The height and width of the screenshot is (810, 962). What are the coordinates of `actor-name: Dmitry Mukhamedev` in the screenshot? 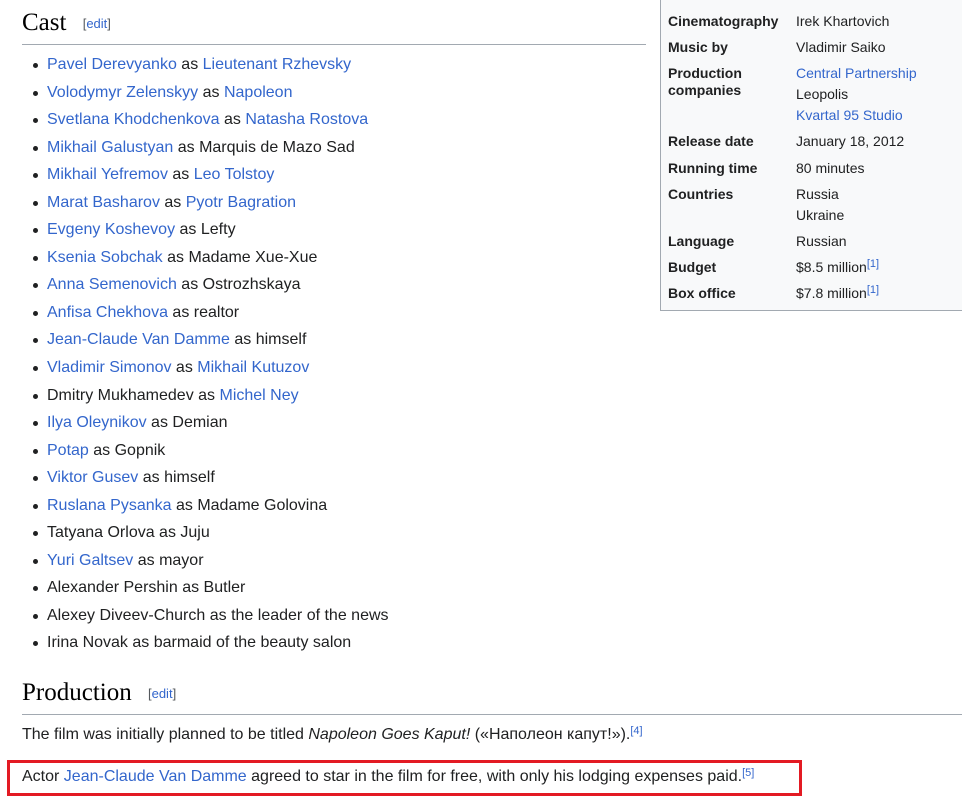 It's located at (120, 395).